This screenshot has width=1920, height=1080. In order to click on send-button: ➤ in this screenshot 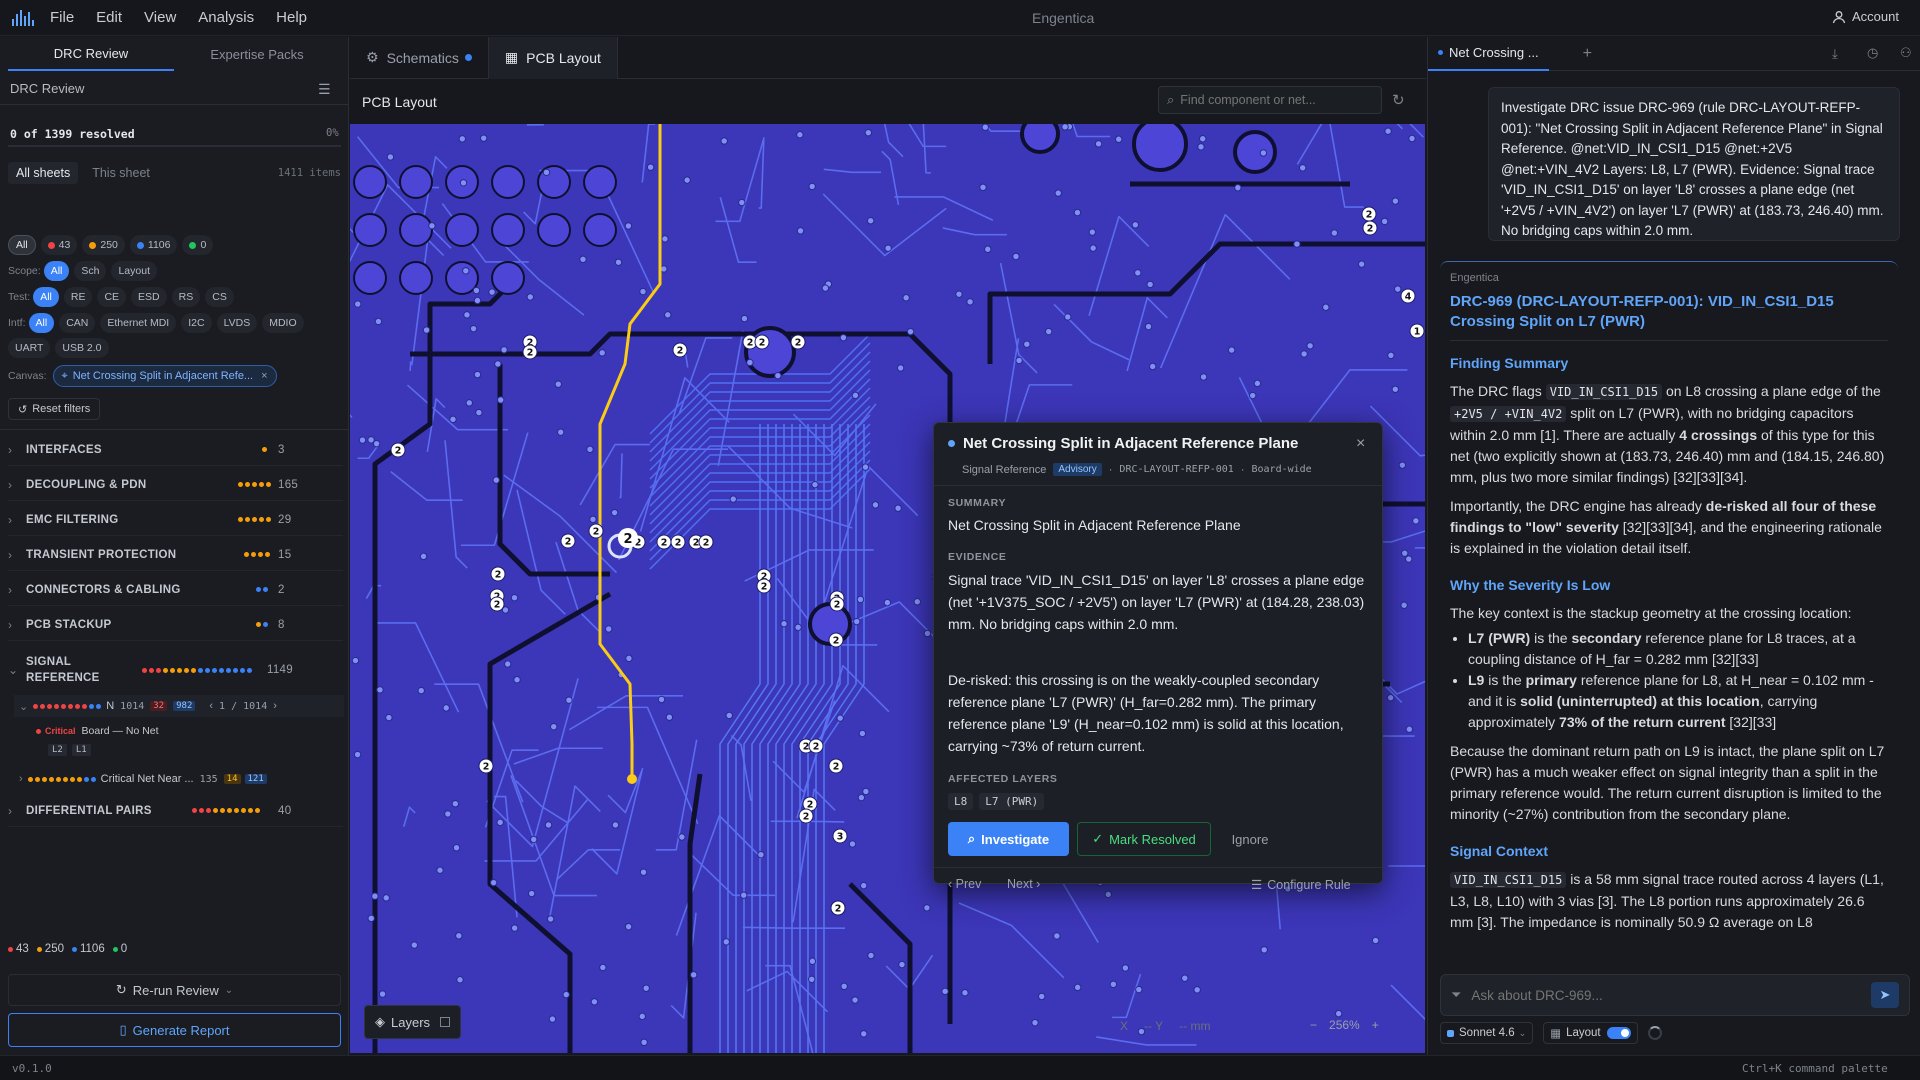, I will do `click(1885, 995)`.